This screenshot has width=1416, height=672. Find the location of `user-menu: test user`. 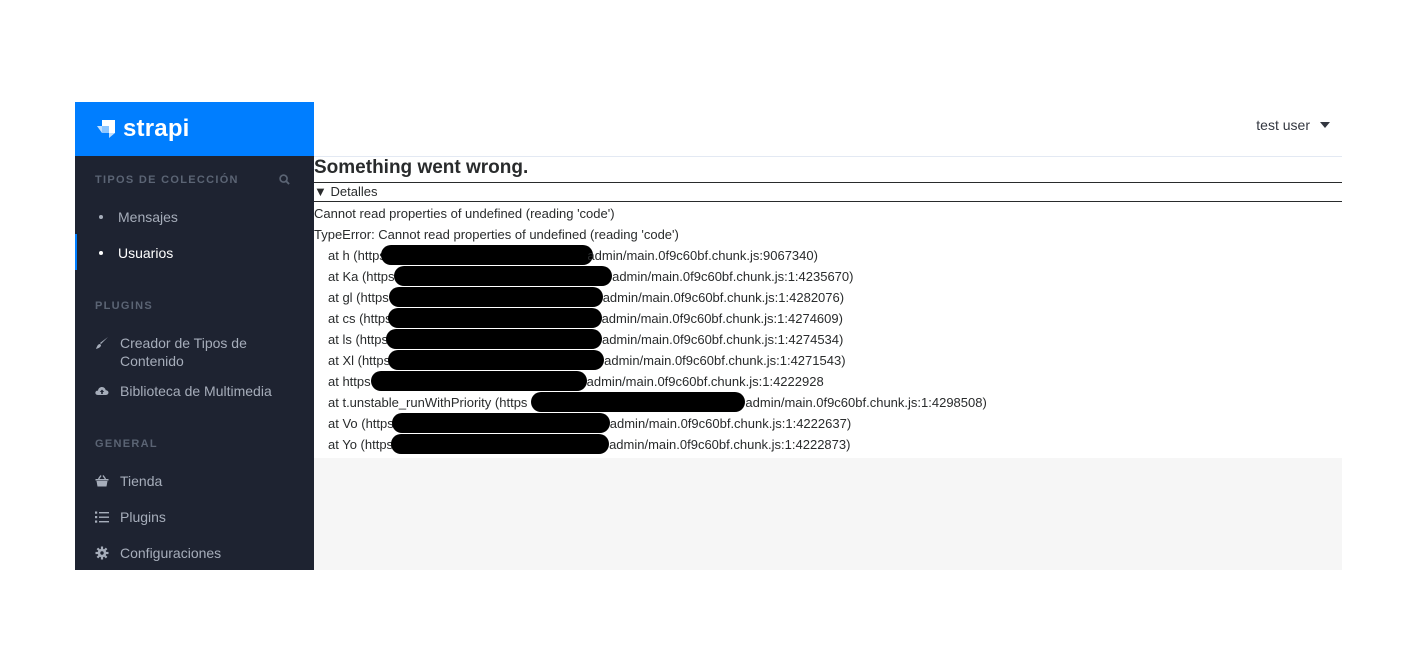

user-menu: test user is located at coordinates (1293, 125).